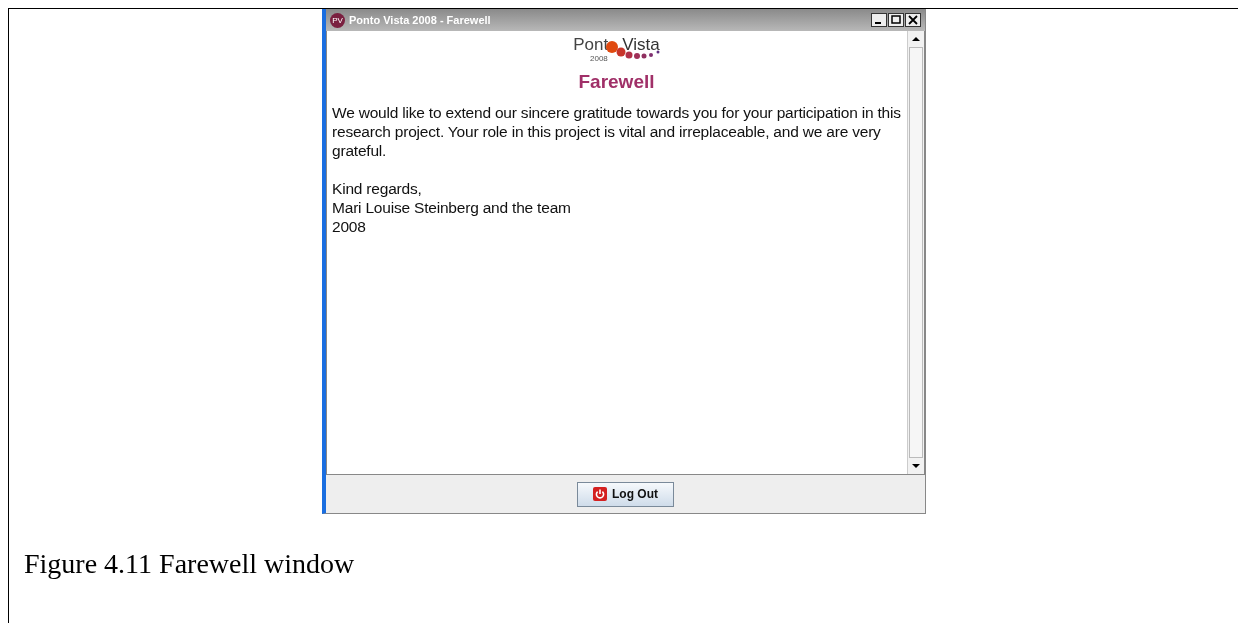 This screenshot has height=623, width=1238. I want to click on logo-year: 2008, so click(599, 58).